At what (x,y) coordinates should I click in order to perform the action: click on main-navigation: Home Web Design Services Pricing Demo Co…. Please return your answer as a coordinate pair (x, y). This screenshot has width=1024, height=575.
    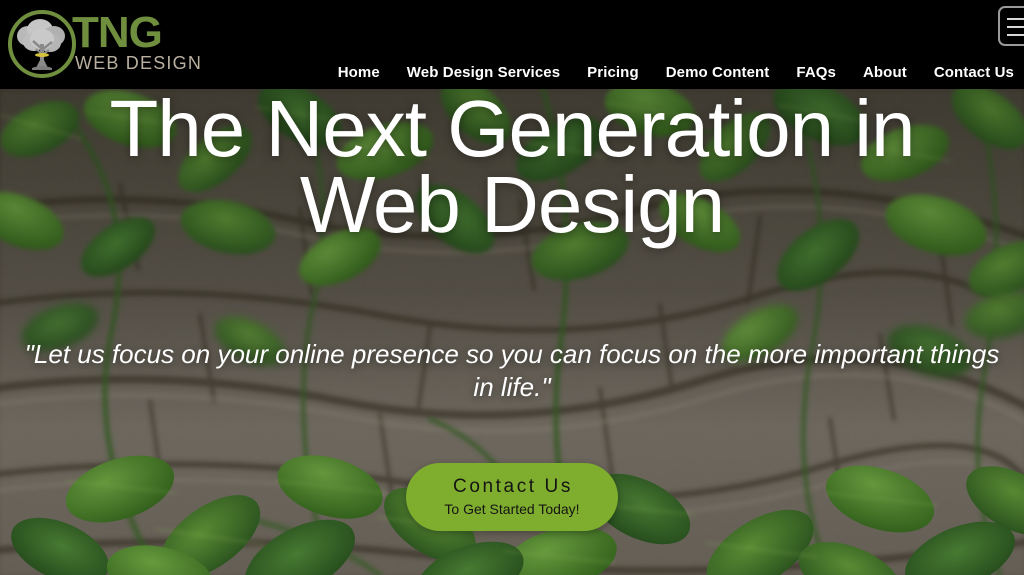
    Looking at the image, I should click on (679, 72).